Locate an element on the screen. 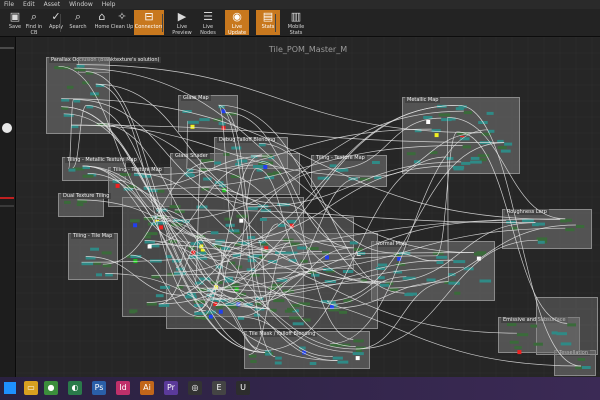 The image size is (600, 400). illustrator-icon: Ai is located at coordinates (147, 388).